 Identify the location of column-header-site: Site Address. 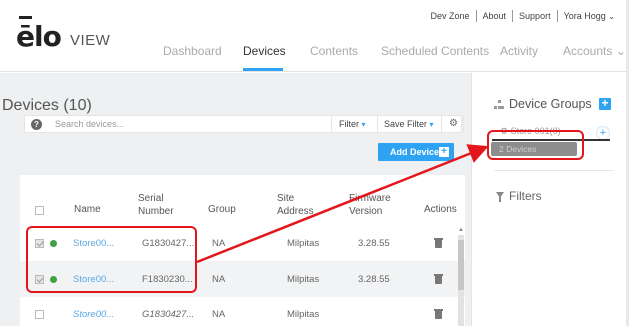
(302, 205).